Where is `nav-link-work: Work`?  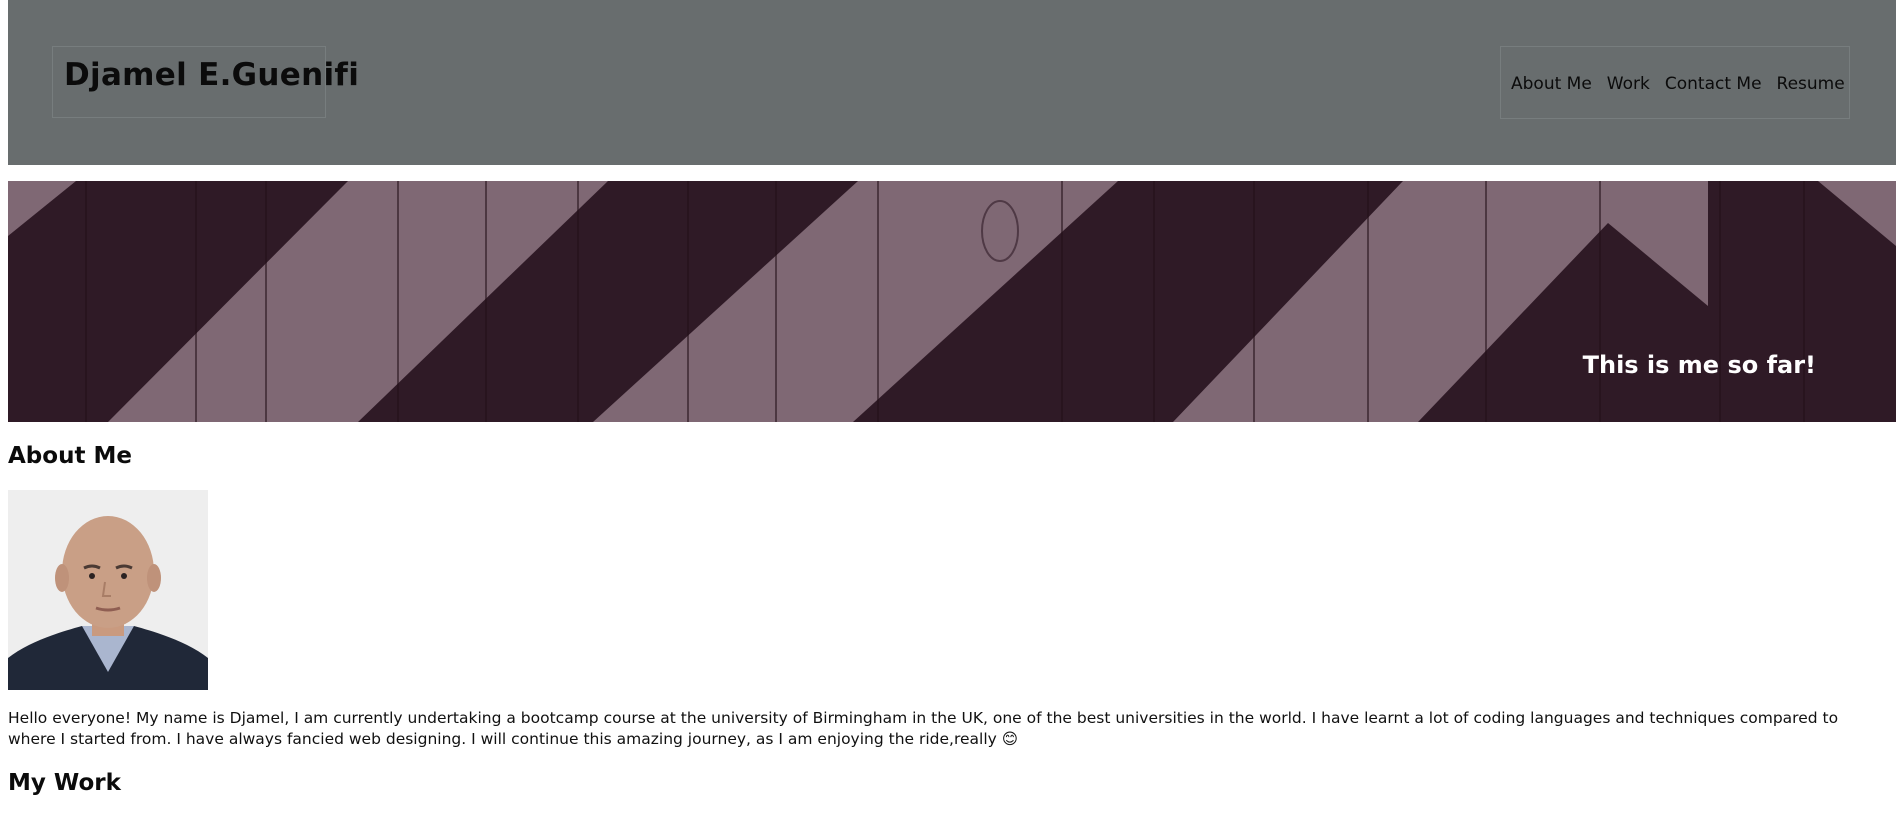
nav-link-work: Work is located at coordinates (1628, 84).